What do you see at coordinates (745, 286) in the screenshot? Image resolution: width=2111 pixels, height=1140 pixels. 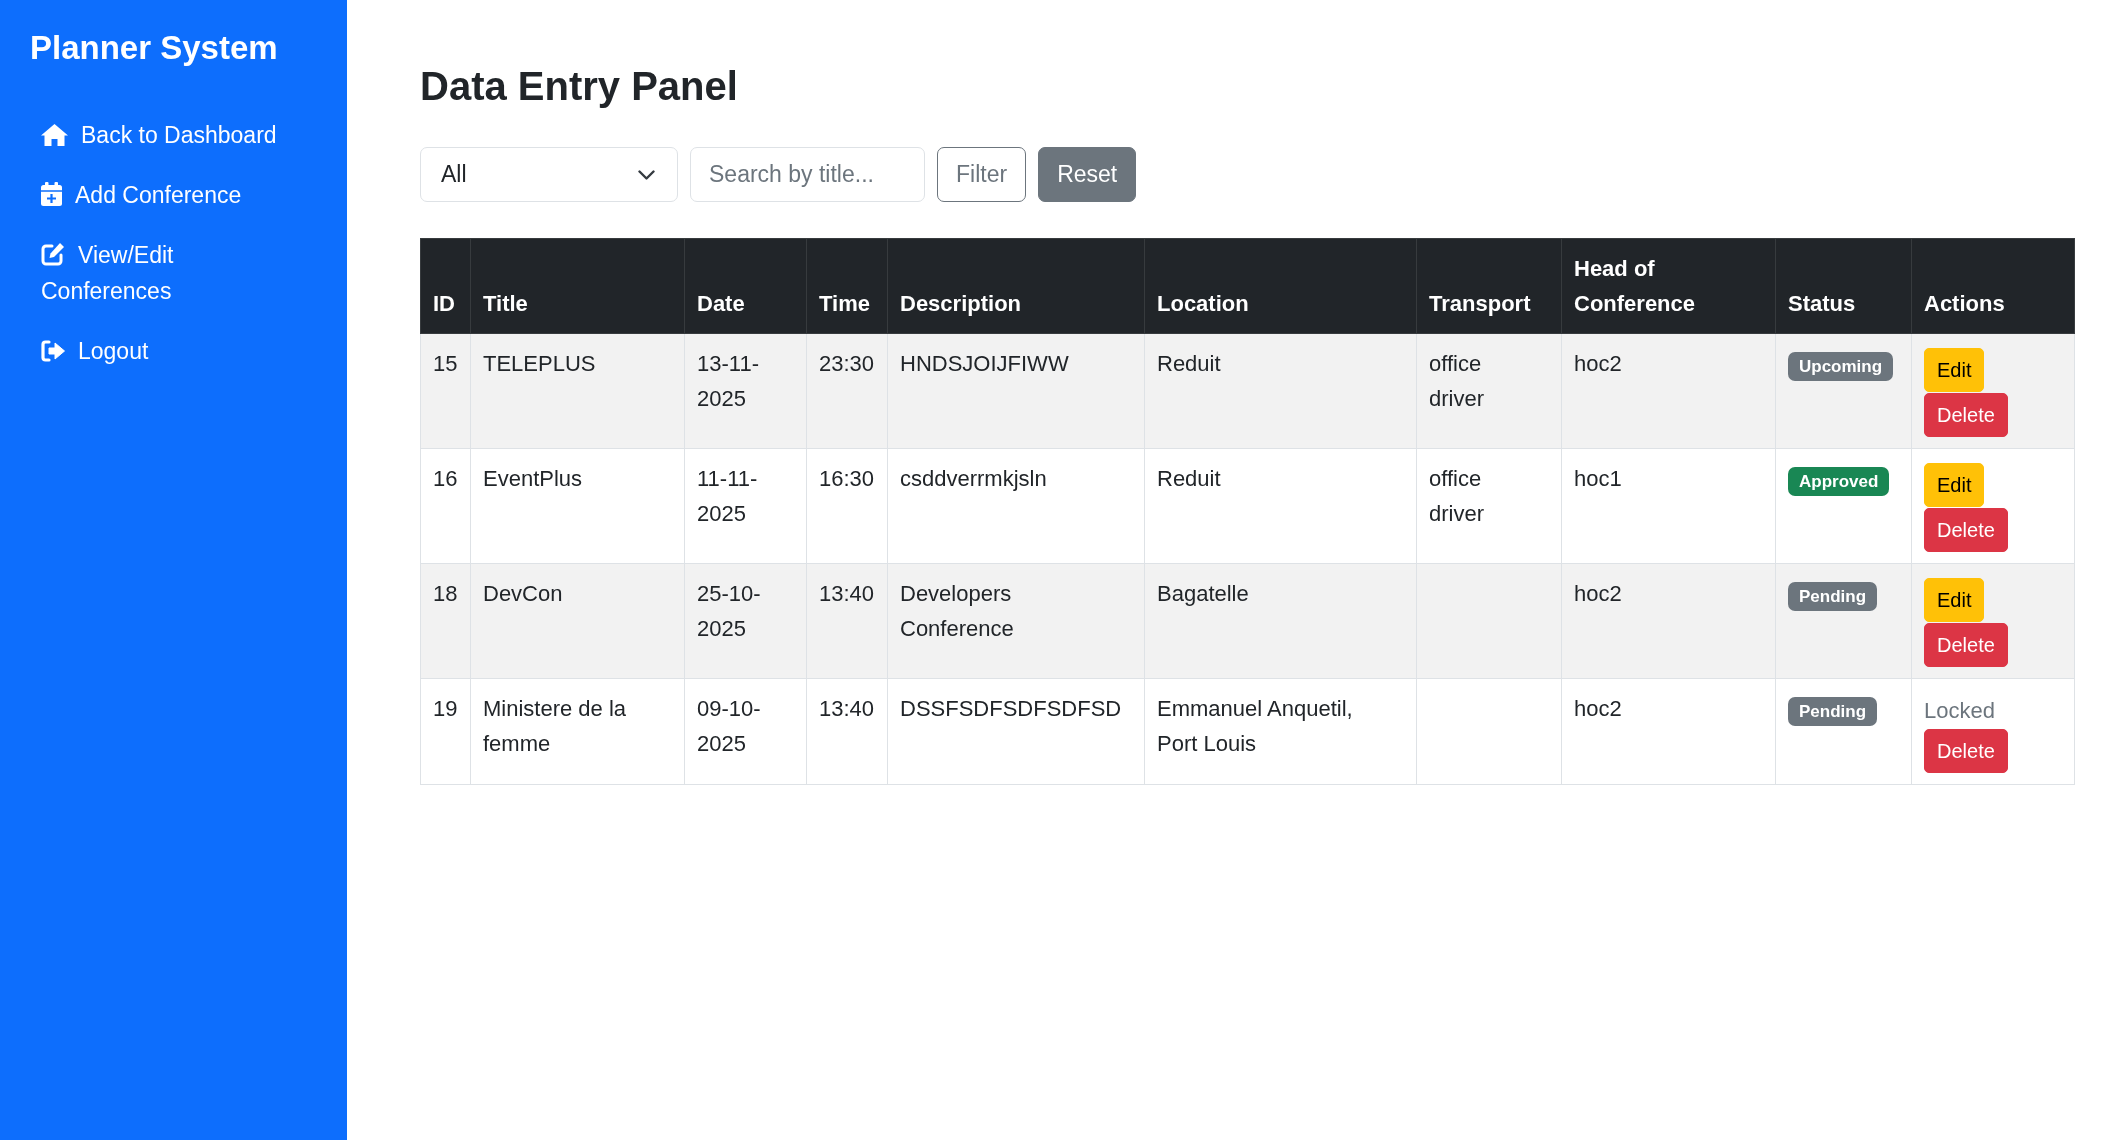 I see `column-header: Date` at bounding box center [745, 286].